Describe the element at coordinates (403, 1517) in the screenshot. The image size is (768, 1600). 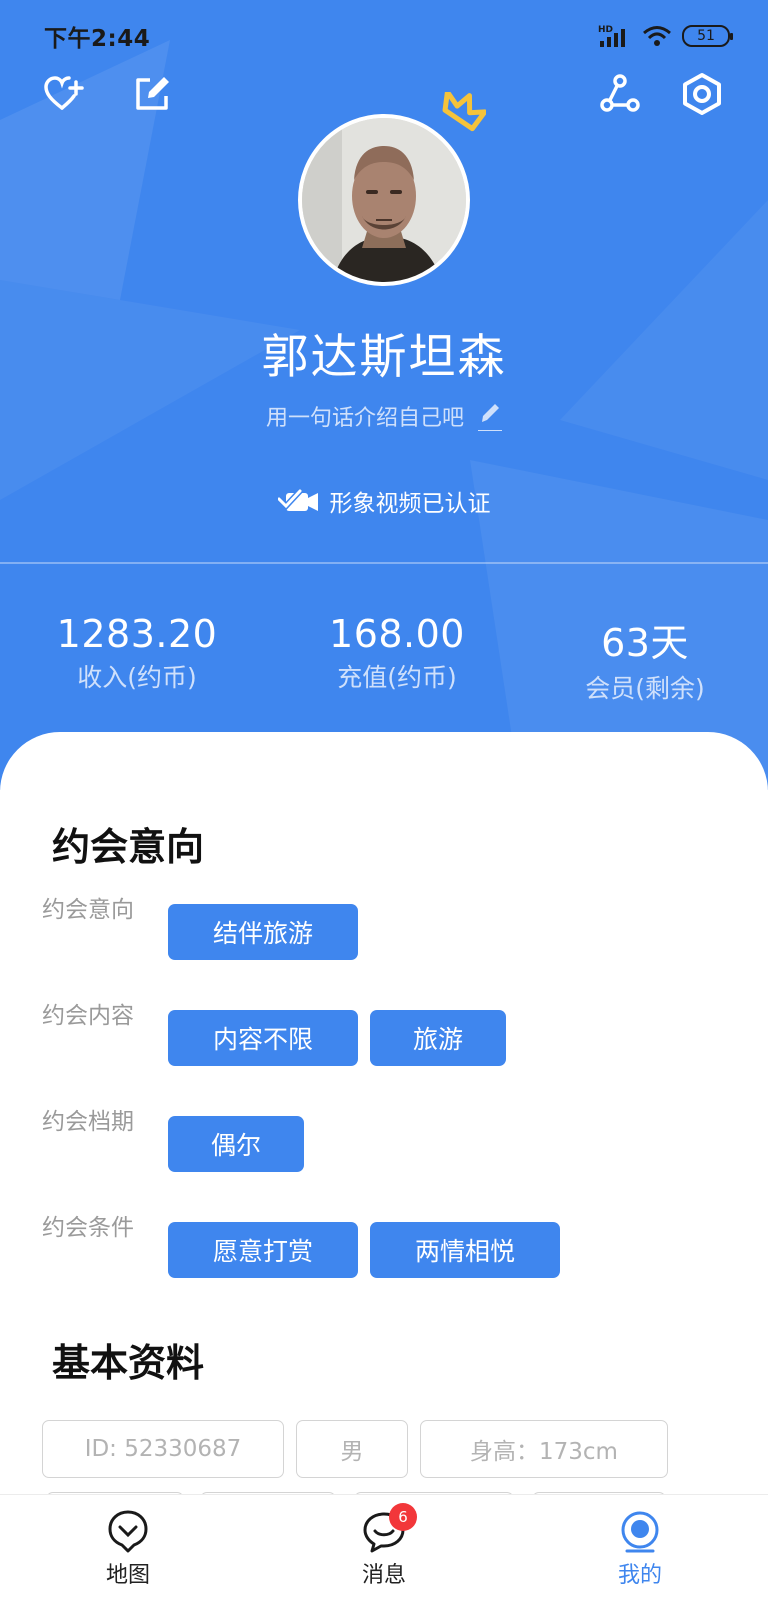
I see `message-badge: 6` at that location.